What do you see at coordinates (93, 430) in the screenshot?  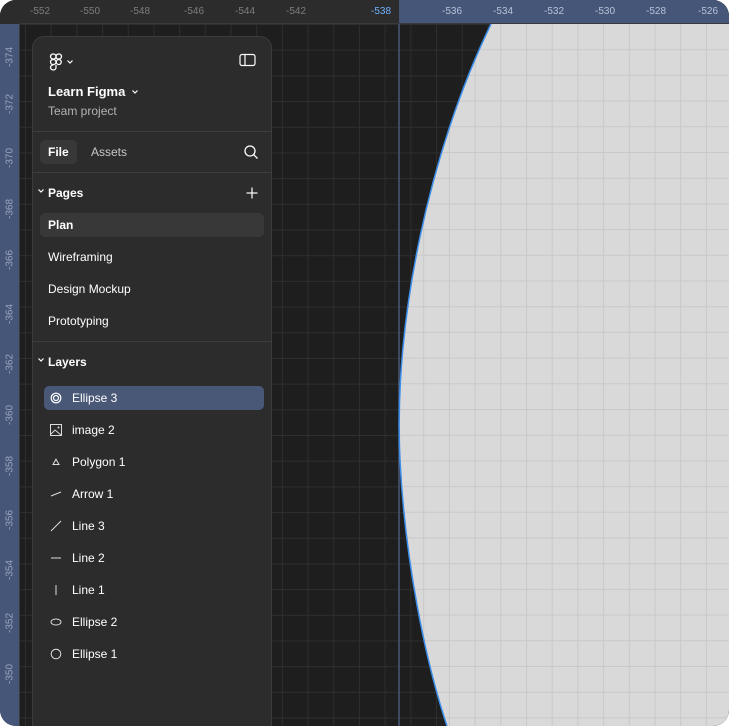 I see `layer-name: image 2` at bounding box center [93, 430].